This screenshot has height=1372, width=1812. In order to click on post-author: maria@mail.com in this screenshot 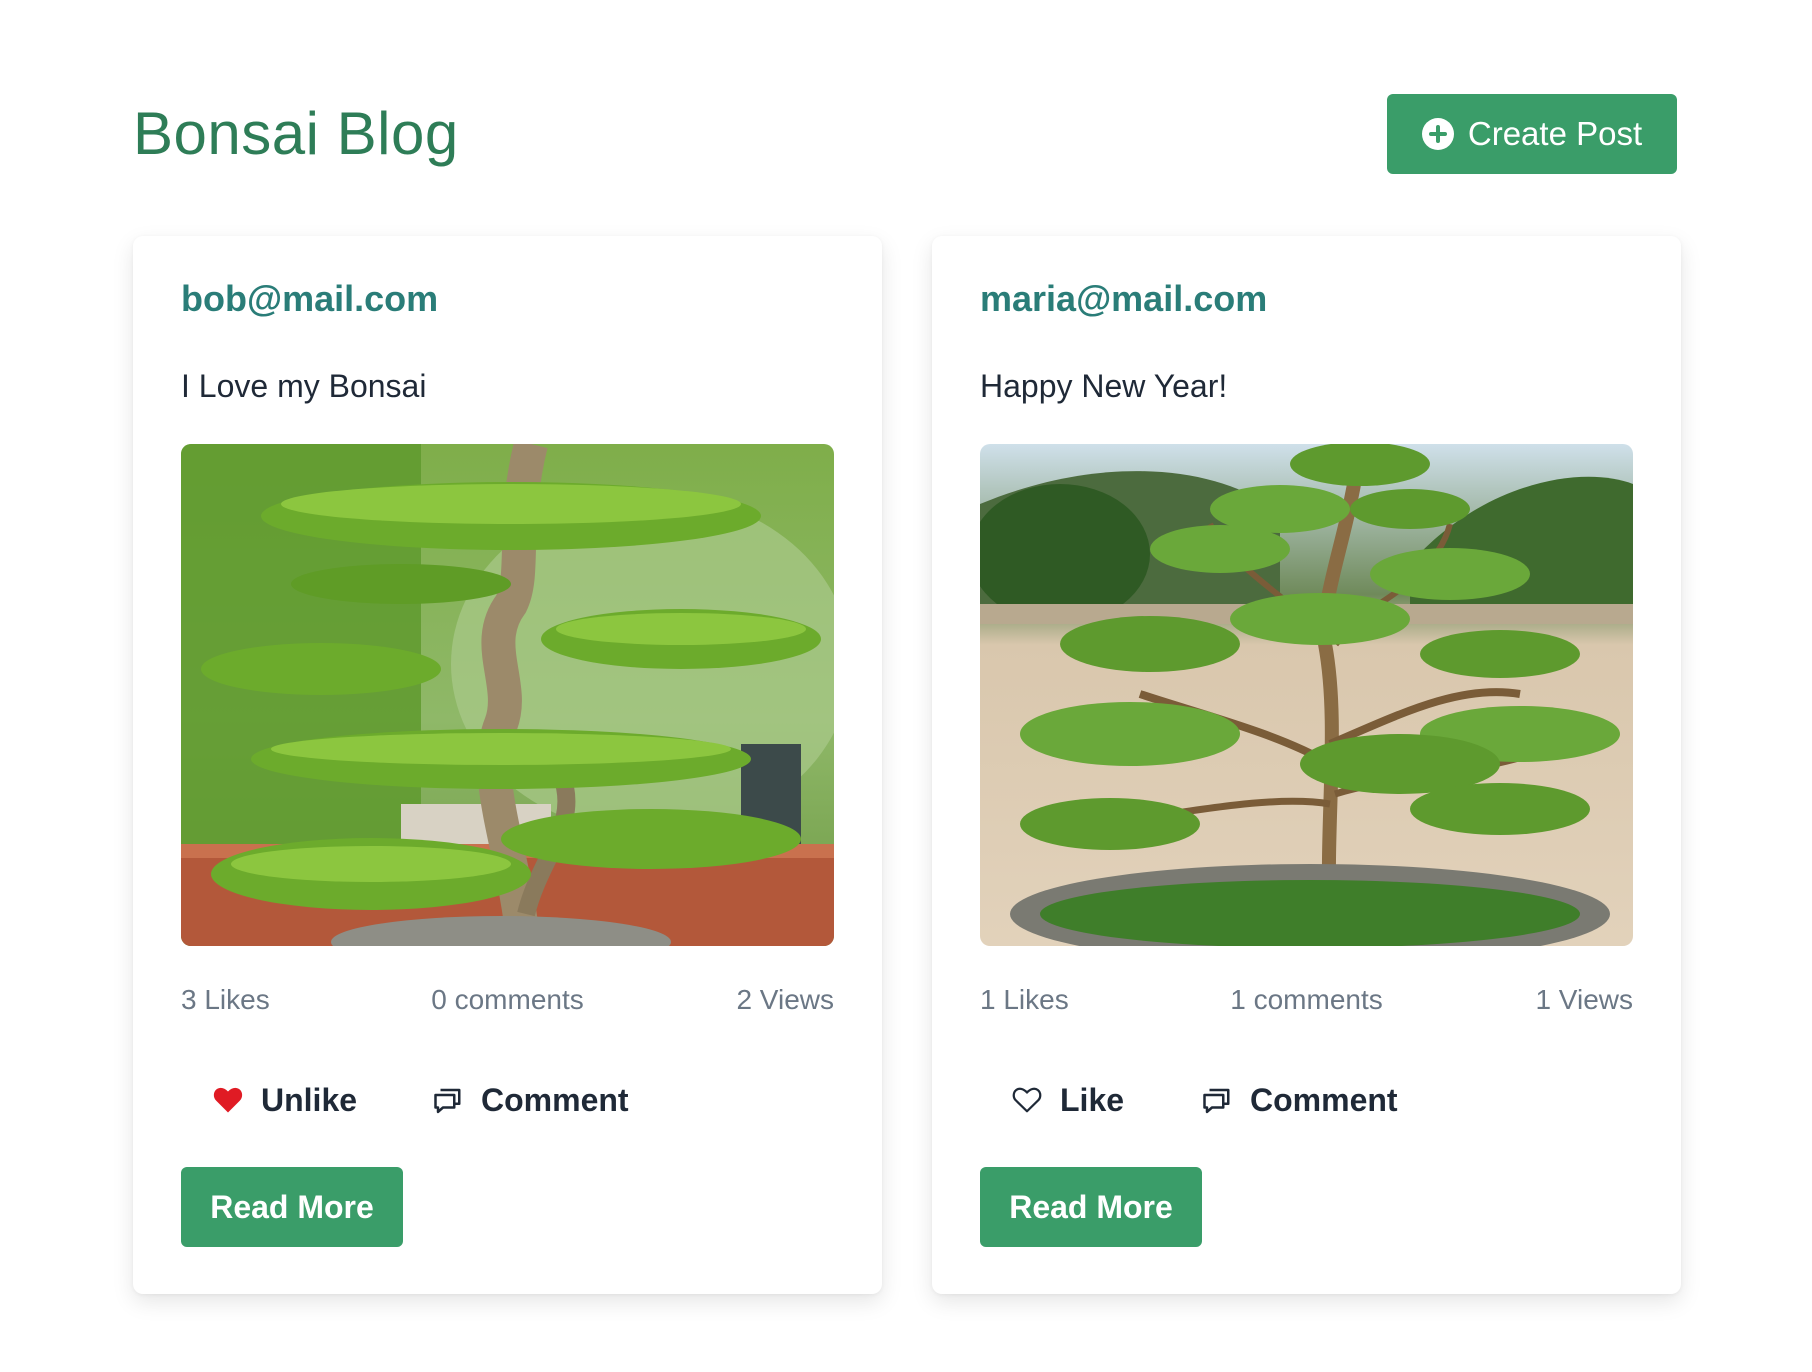, I will do `click(1123, 299)`.